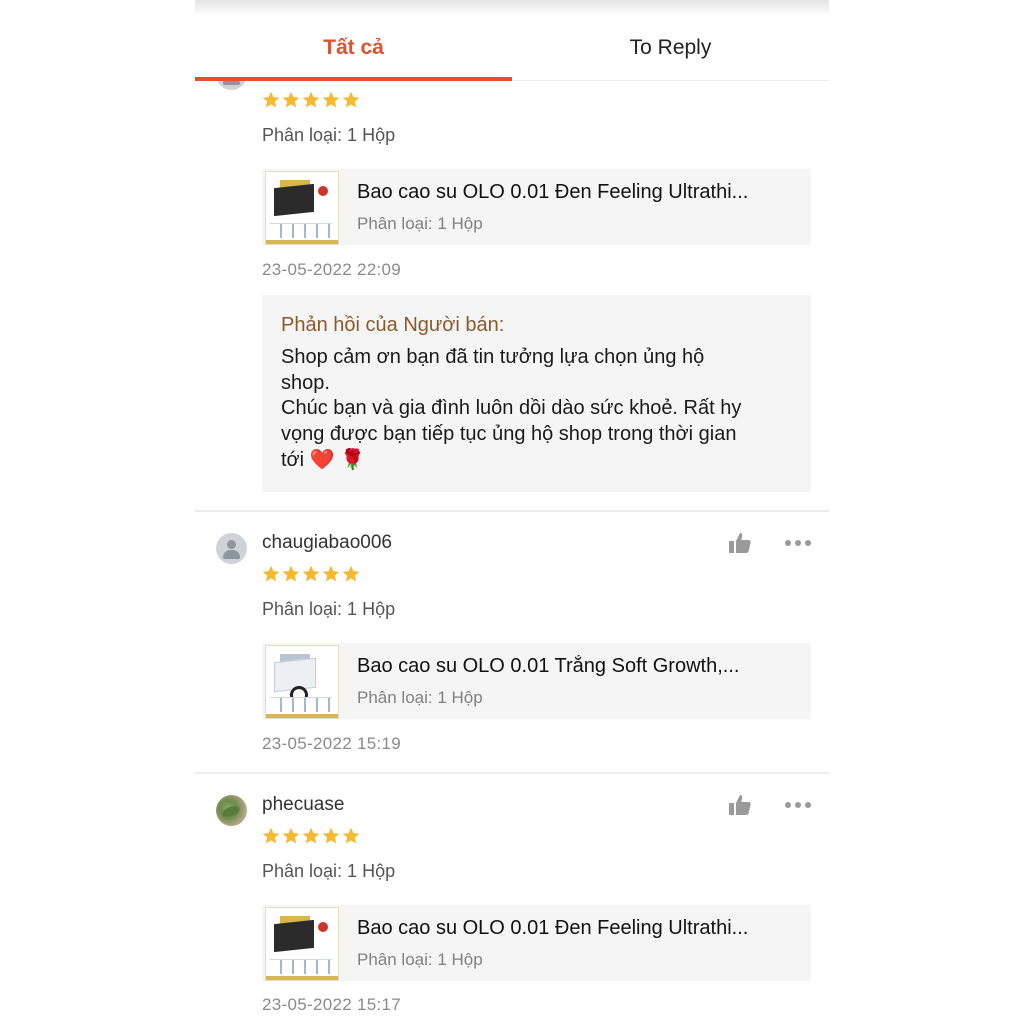 Image resolution: width=1024 pixels, height=1024 pixels. What do you see at coordinates (353, 79) in the screenshot?
I see `active-tab-indicator` at bounding box center [353, 79].